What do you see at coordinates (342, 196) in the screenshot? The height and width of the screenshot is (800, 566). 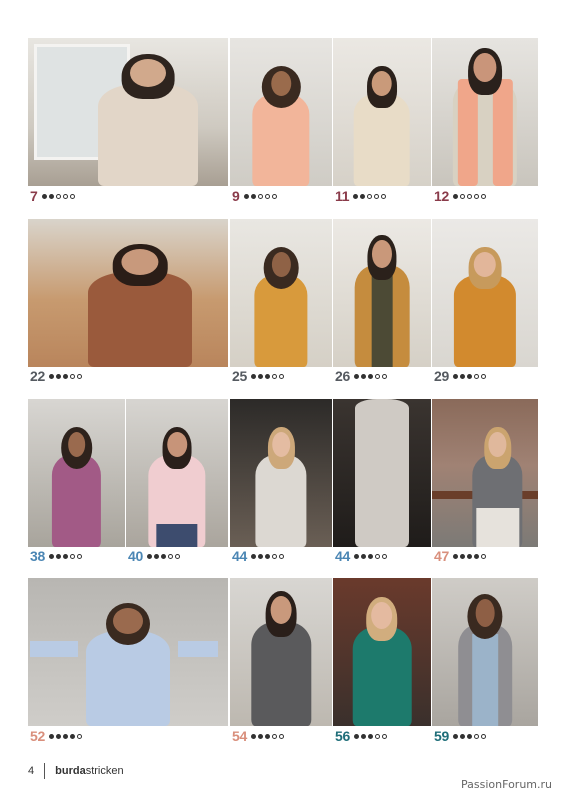 I see `item-number: 11` at bounding box center [342, 196].